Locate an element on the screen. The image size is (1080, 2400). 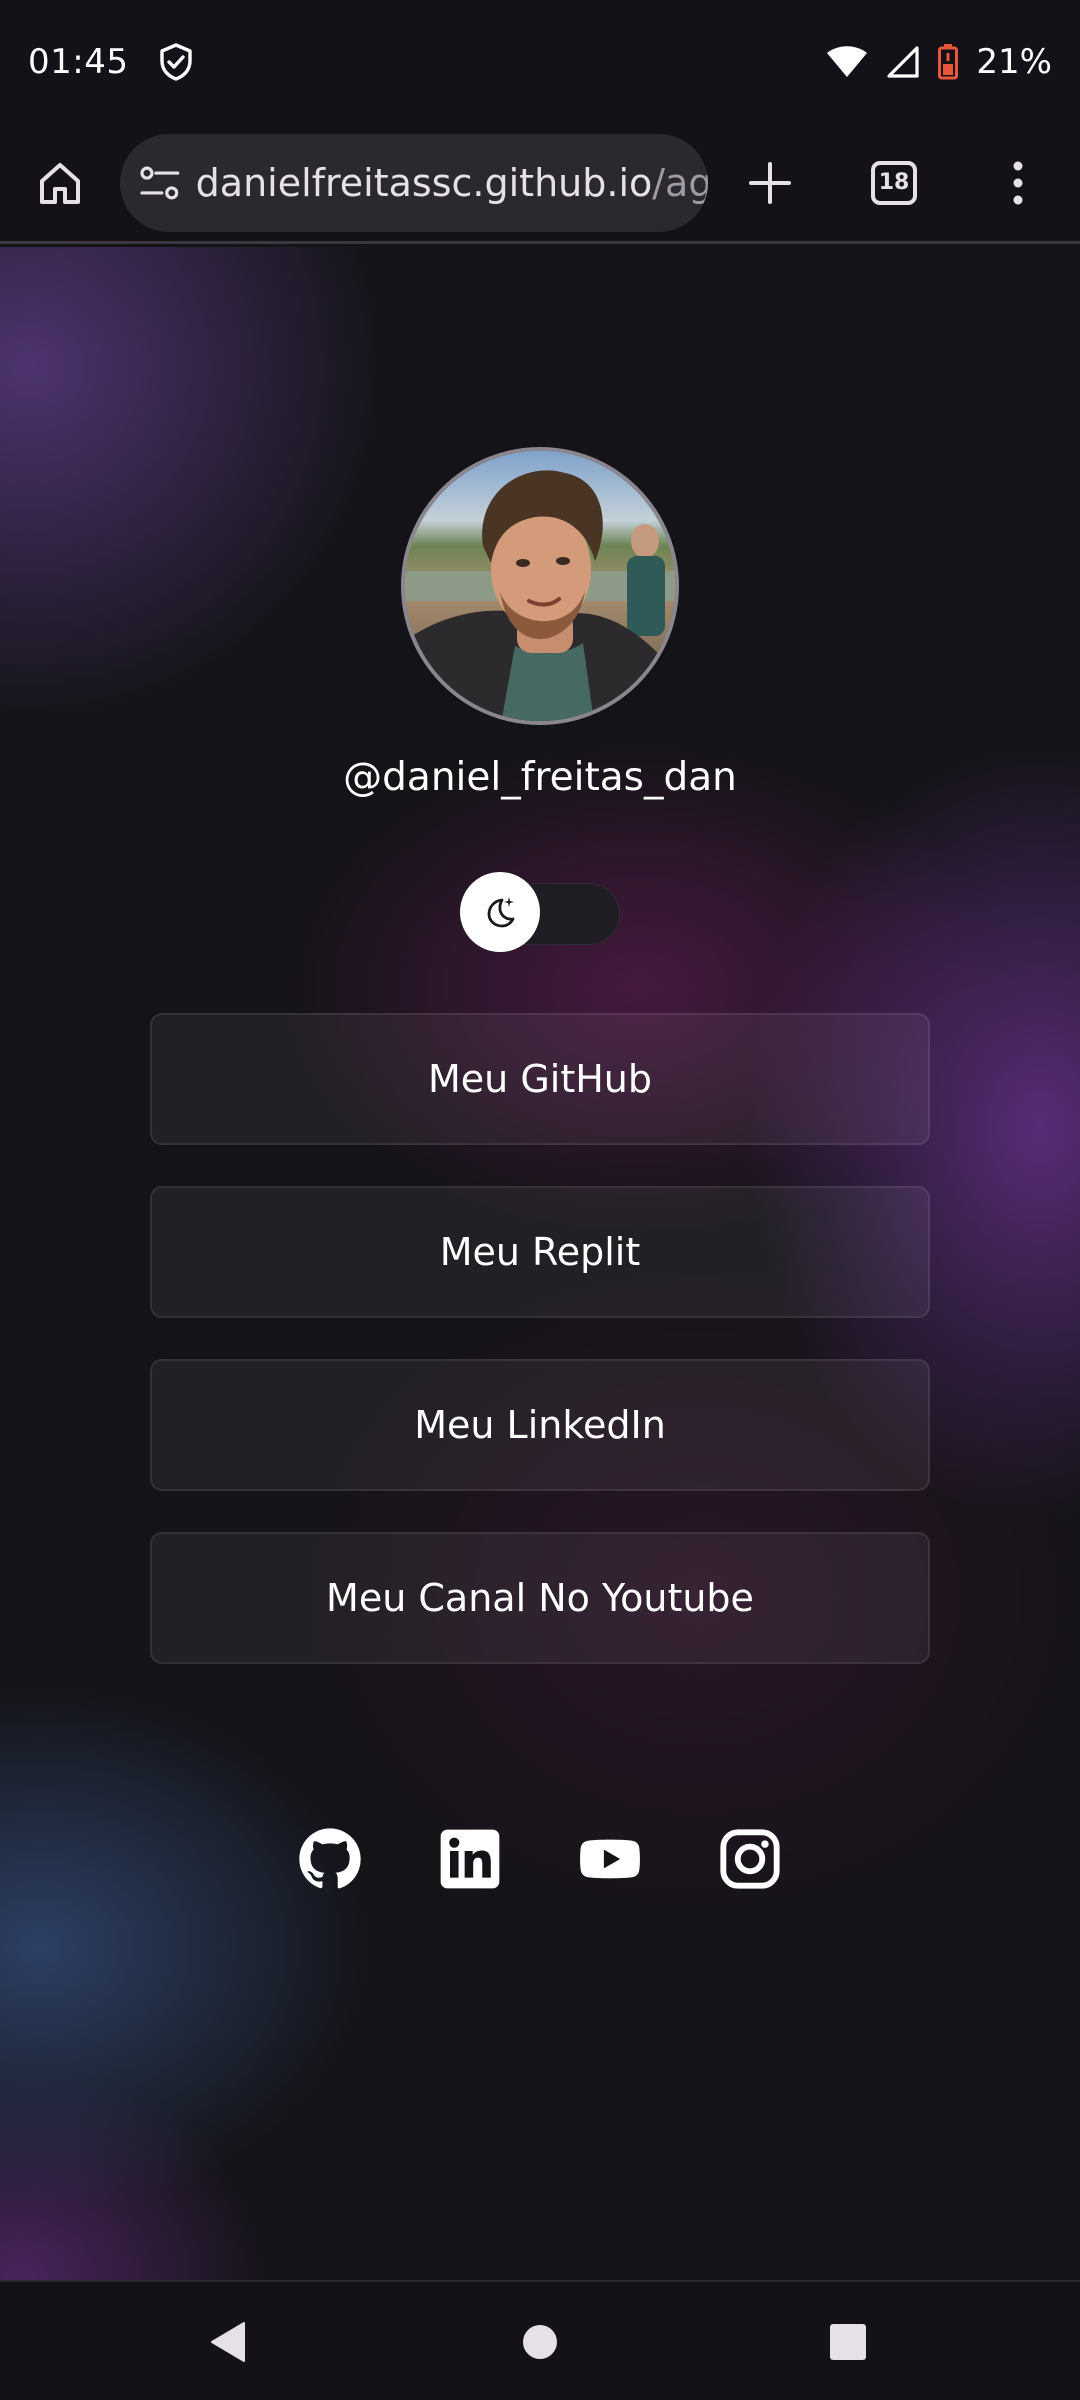
status-indicators: 21% is located at coordinates (939, 62).